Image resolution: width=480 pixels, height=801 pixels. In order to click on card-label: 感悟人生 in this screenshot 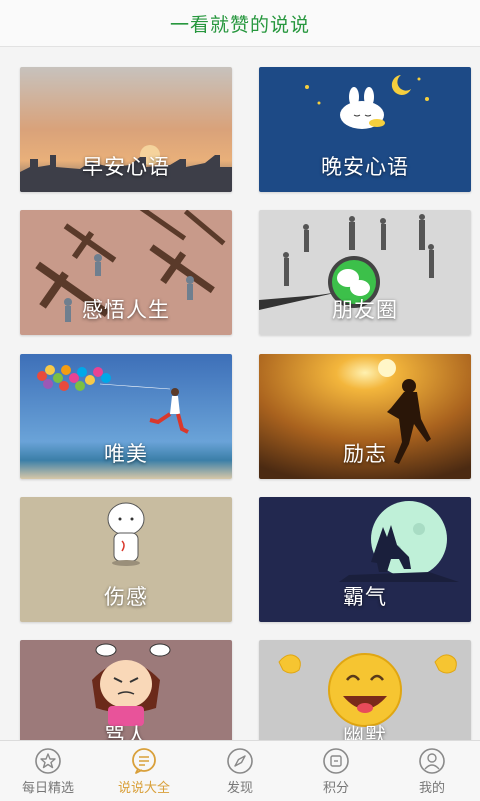, I will do `click(126, 310)`.